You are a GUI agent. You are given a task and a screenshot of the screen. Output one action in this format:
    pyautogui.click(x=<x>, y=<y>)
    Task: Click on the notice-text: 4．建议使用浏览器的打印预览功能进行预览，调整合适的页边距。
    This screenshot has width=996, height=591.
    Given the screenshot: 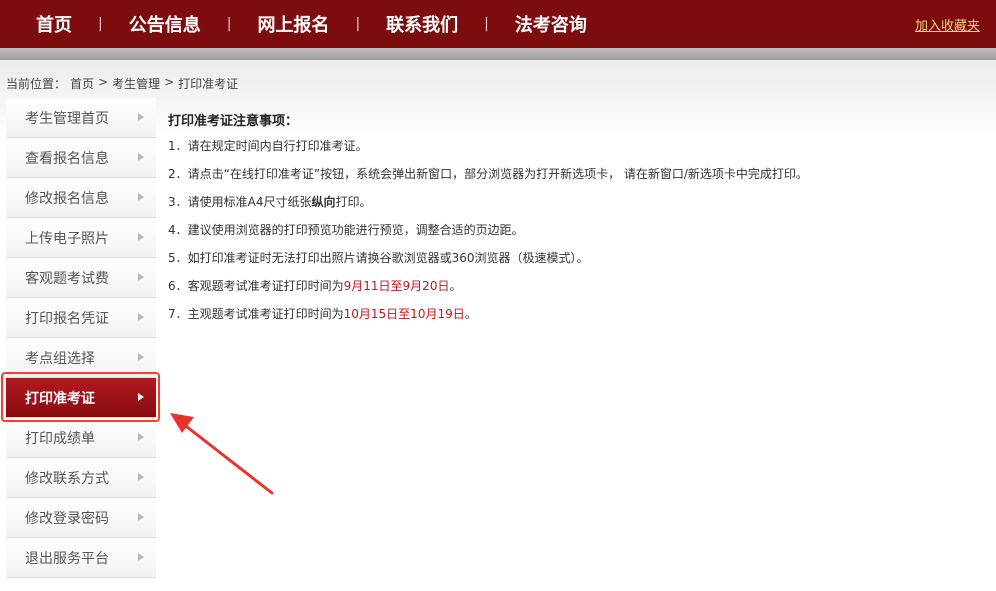 What is the action you would take?
    pyautogui.click(x=346, y=230)
    